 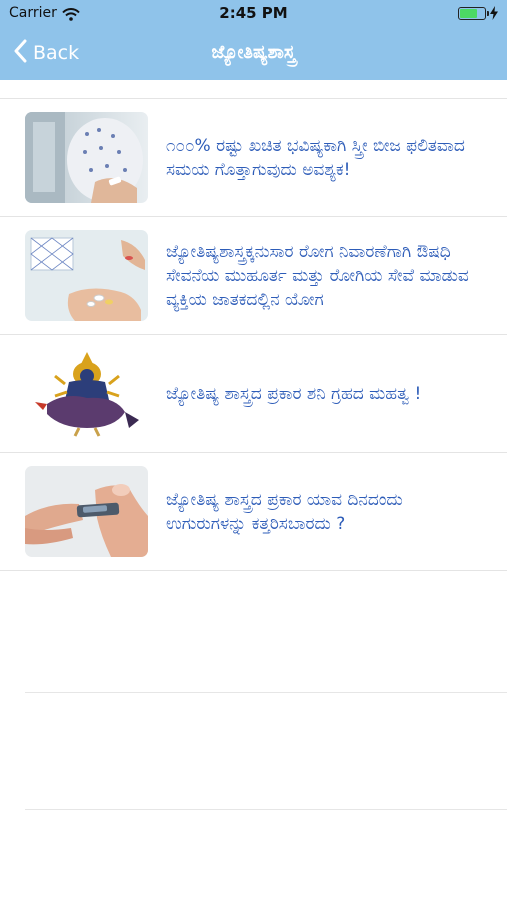 I want to click on status-time: 2:45 PM, so click(x=253, y=13).